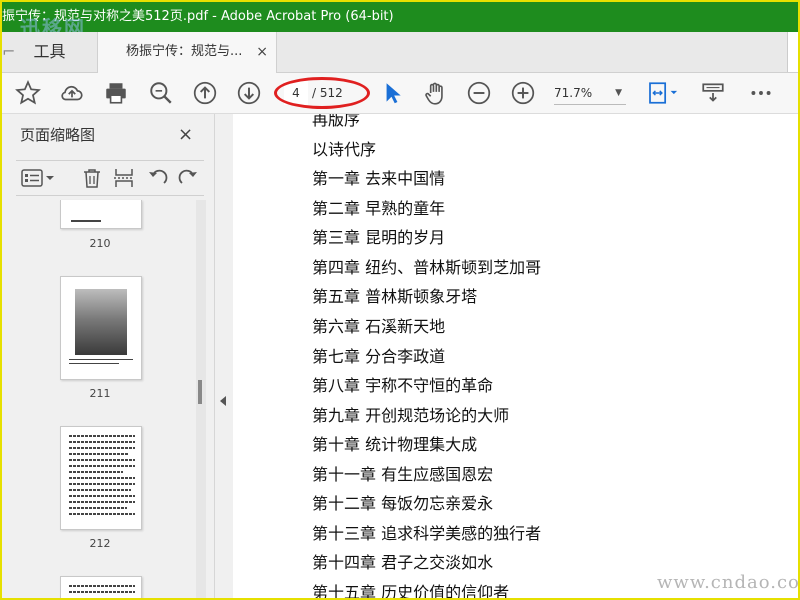  Describe the element at coordinates (792, 52) in the screenshot. I see `tab-right-edge` at that location.